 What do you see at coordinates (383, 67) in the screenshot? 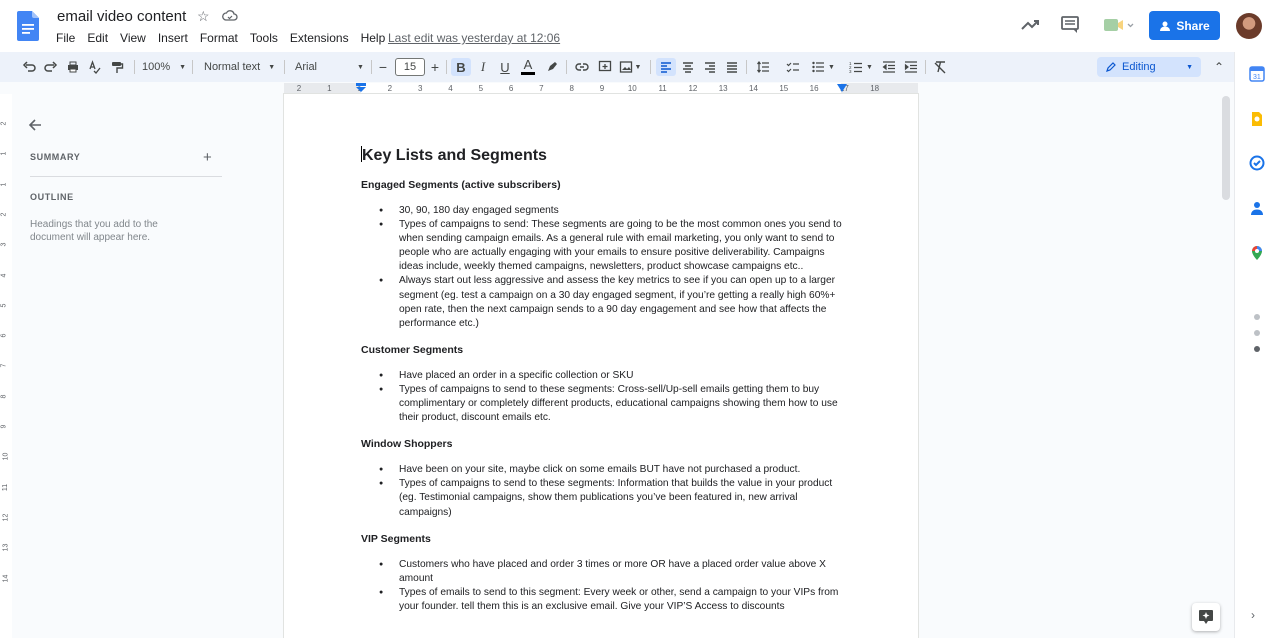
I see `decrease-font-size-icon: −` at bounding box center [383, 67].